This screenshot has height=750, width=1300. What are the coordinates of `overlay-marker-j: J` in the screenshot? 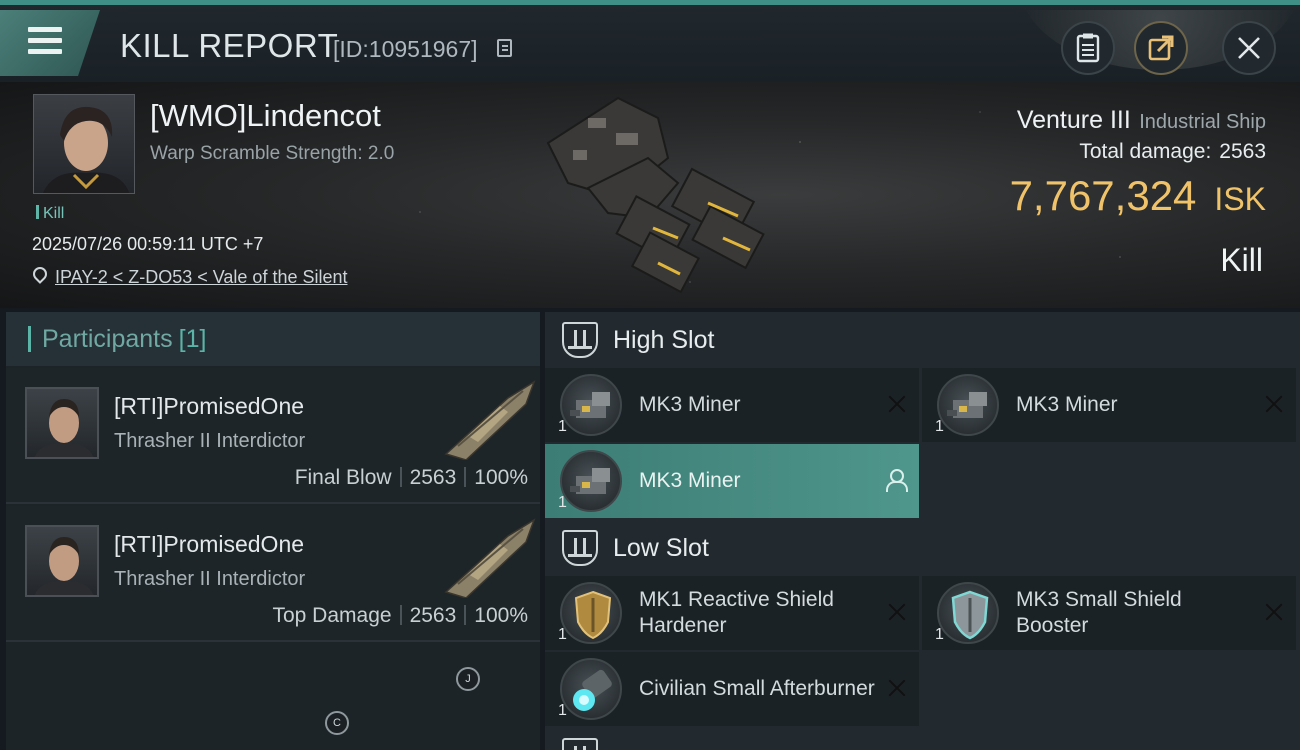 It's located at (468, 679).